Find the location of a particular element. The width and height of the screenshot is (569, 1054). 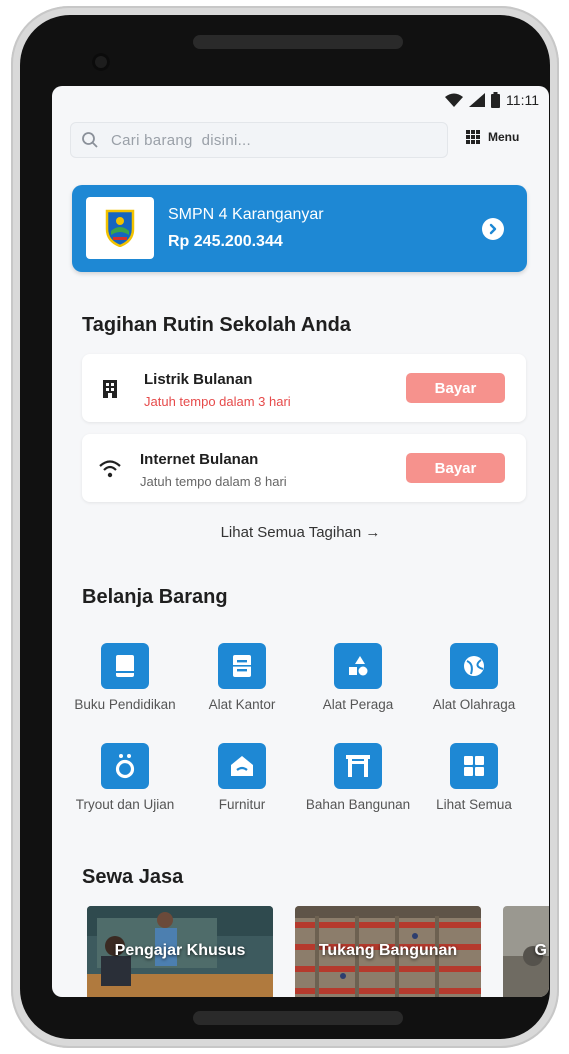

category-label: Furnitur is located at coordinates (242, 804).